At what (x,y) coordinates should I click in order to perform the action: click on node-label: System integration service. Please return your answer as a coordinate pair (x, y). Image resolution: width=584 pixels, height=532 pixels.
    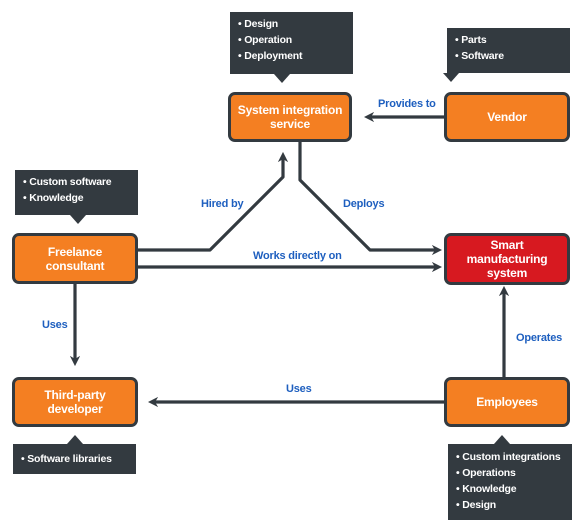
    Looking at the image, I should click on (290, 117).